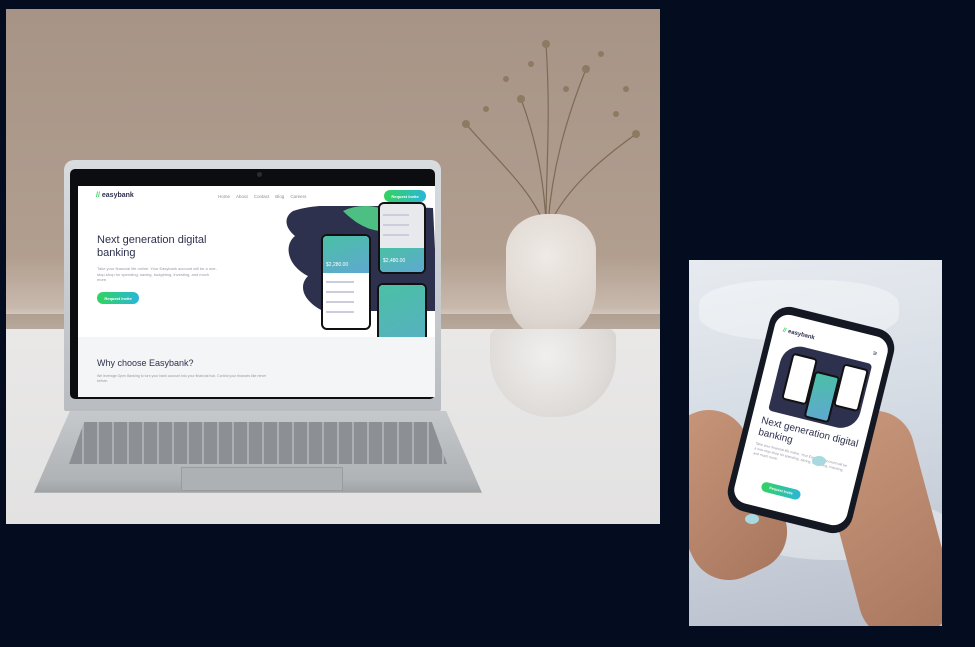 This screenshot has height=647, width=975. What do you see at coordinates (405, 196) in the screenshot?
I see `header-request-invite-button: Request Invite` at bounding box center [405, 196].